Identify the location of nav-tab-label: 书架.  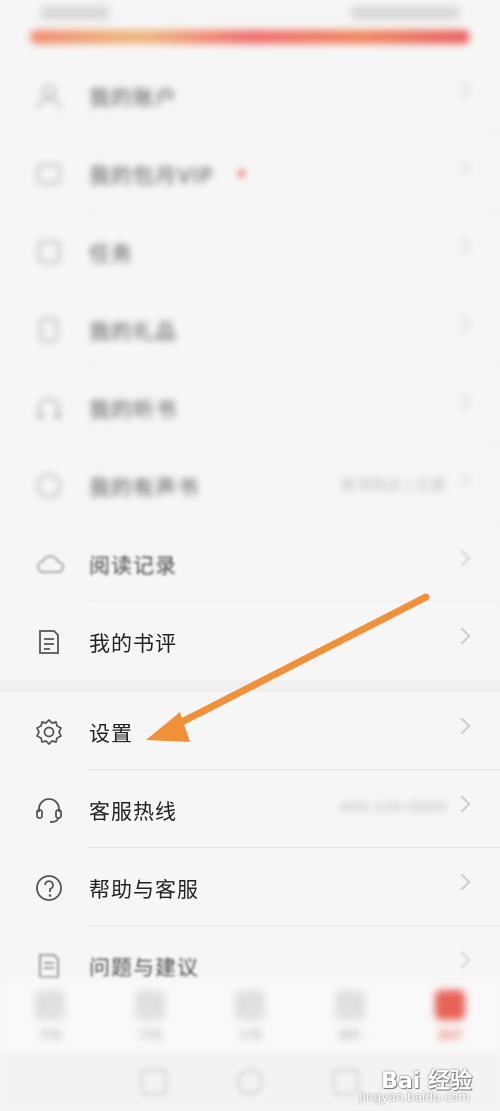
(49, 1035).